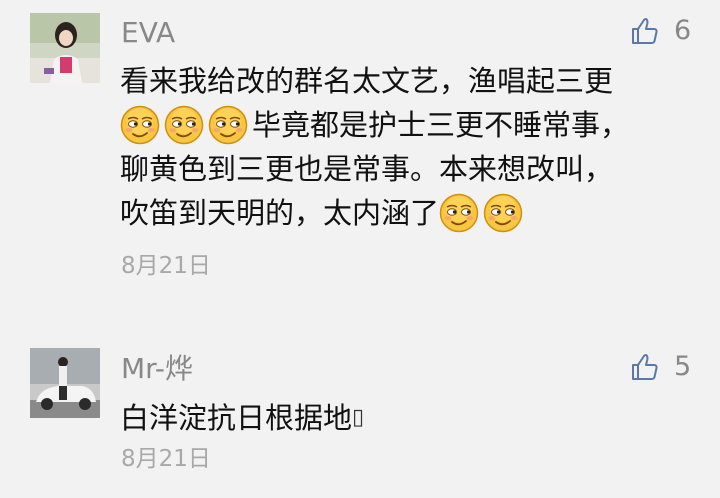 The image size is (720, 498). Describe the element at coordinates (148, 33) in the screenshot. I see `comment-username: EVA` at that location.